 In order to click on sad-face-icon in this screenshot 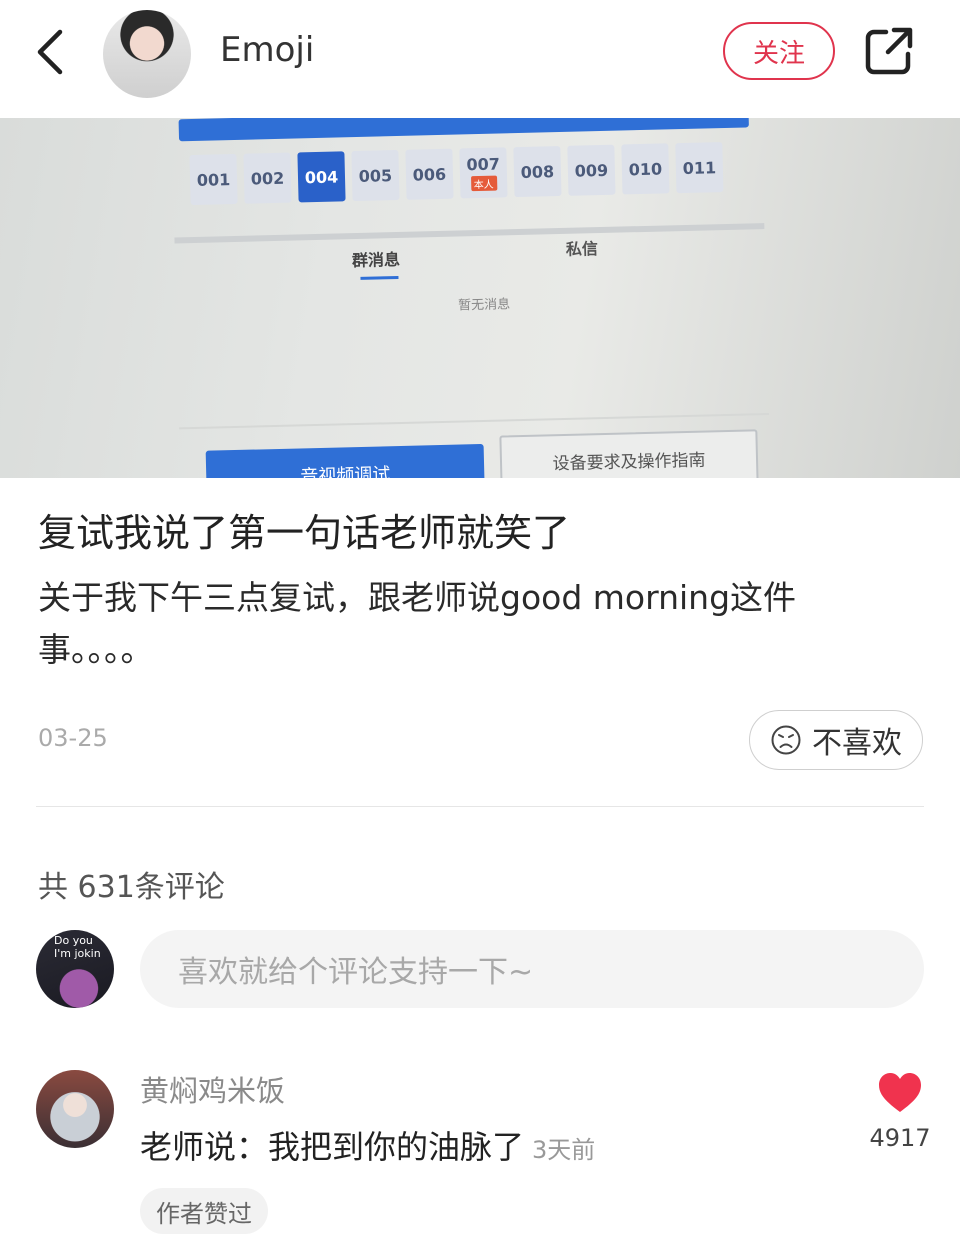, I will do `click(786, 740)`.